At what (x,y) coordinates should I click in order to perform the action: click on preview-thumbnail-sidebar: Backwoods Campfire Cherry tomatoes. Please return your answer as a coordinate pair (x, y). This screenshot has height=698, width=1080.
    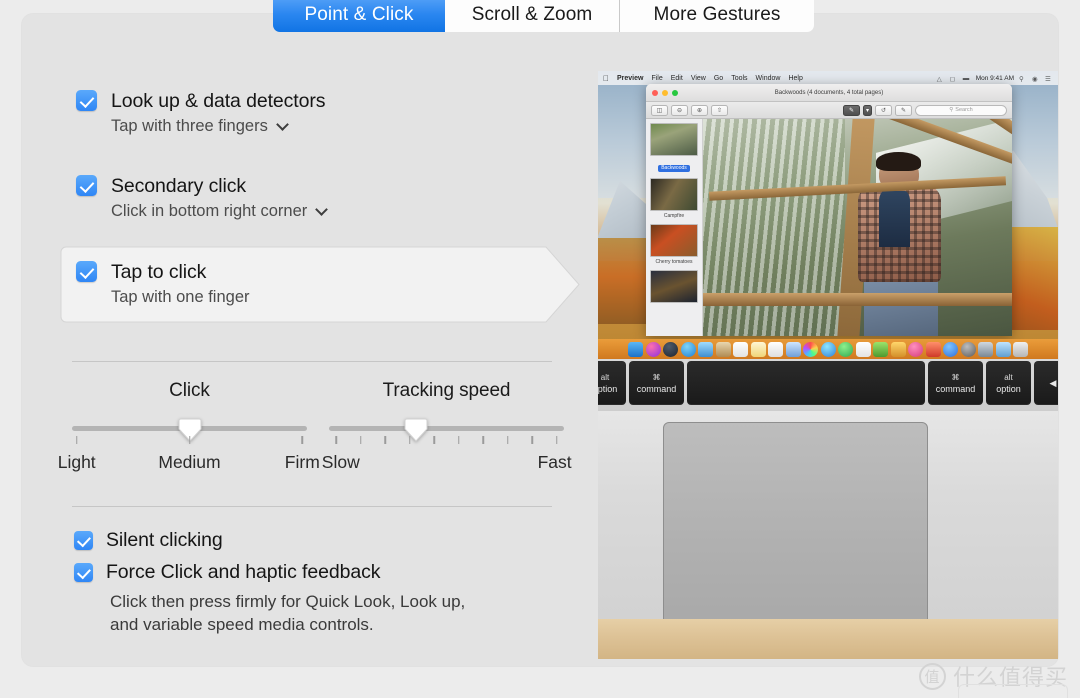
    Looking at the image, I should click on (674, 227).